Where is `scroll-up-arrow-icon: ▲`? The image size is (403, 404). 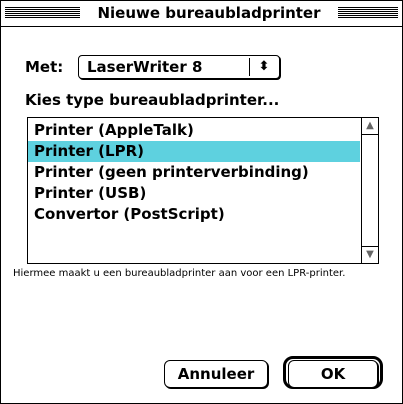
scroll-up-arrow-icon: ▲ is located at coordinates (370, 126).